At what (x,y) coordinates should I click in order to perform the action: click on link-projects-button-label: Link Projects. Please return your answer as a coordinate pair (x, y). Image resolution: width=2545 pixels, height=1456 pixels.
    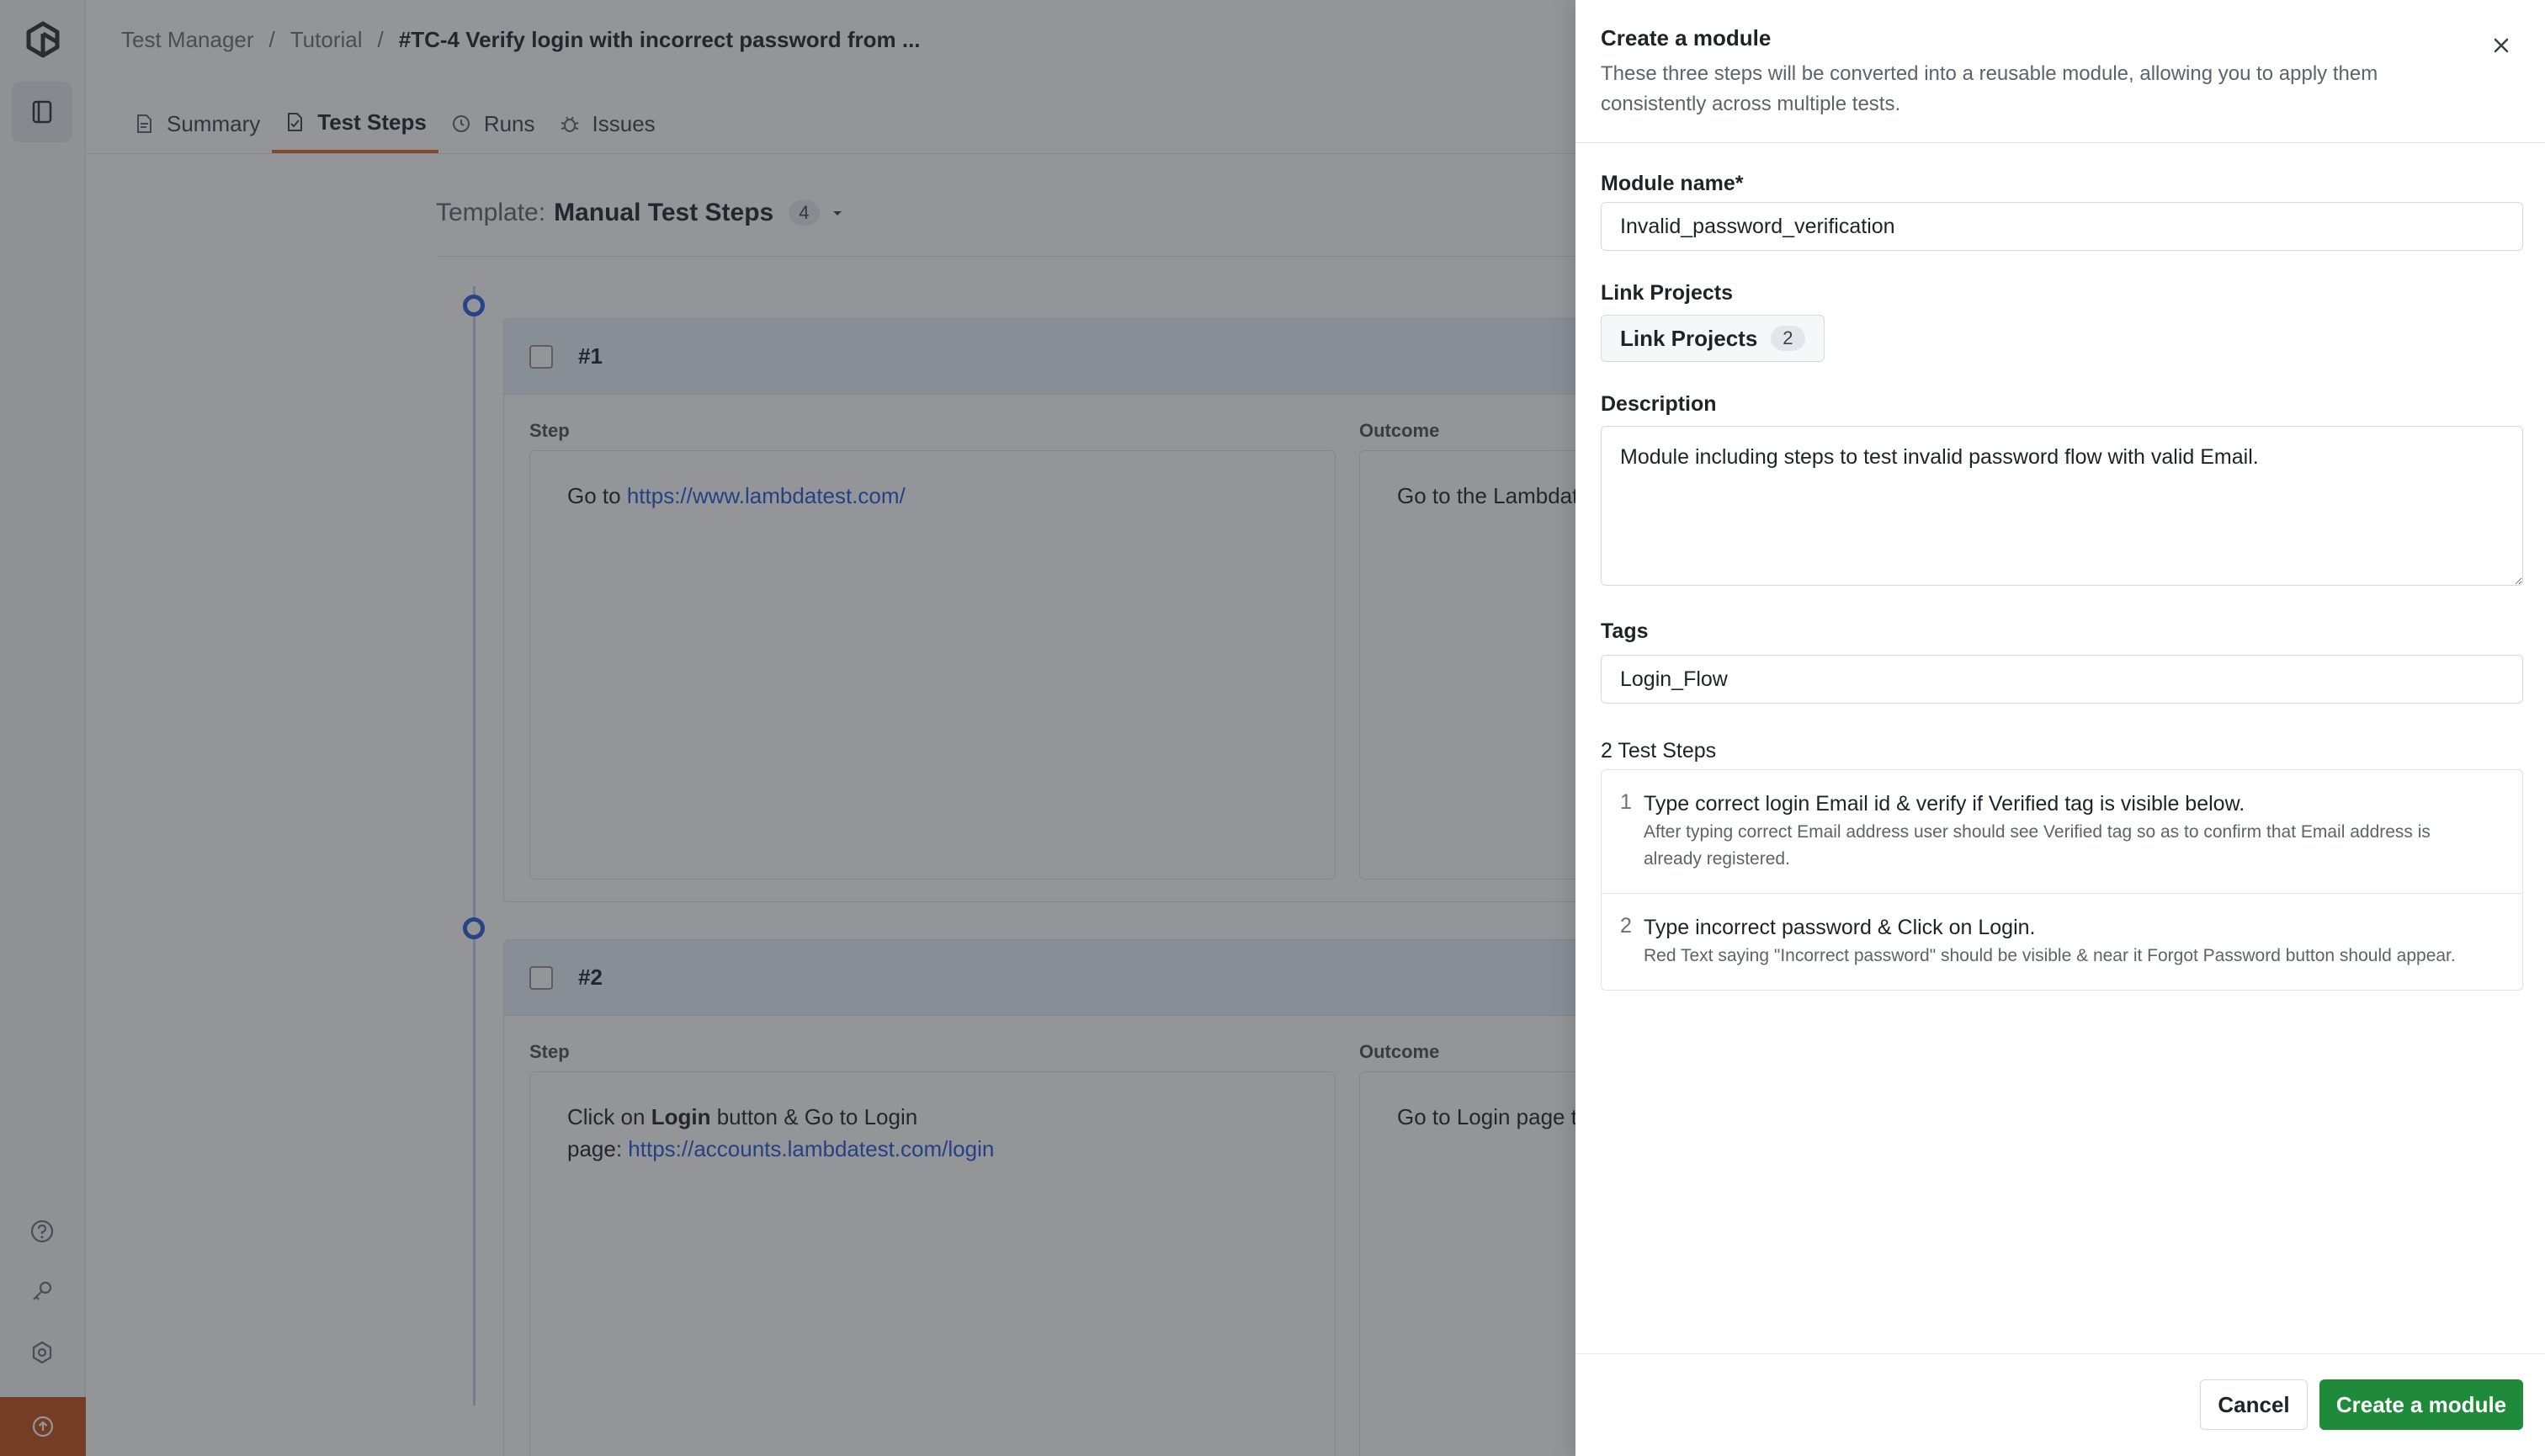
    Looking at the image, I should click on (1689, 338).